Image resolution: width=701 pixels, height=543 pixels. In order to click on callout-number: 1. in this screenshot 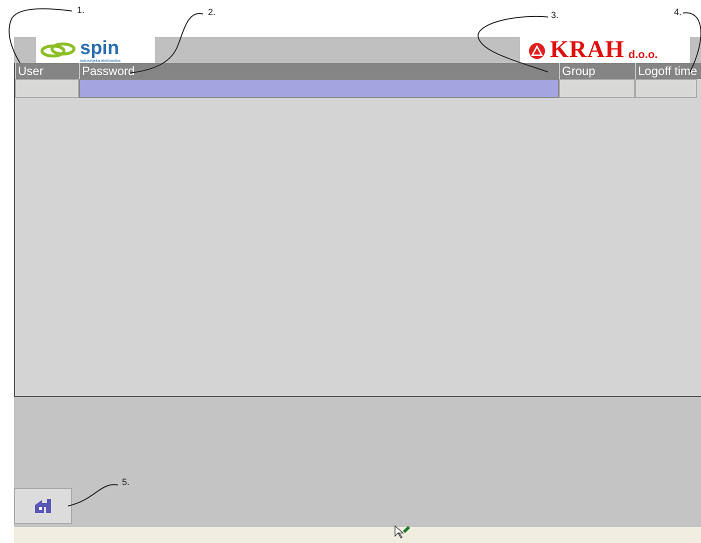, I will do `click(81, 10)`.